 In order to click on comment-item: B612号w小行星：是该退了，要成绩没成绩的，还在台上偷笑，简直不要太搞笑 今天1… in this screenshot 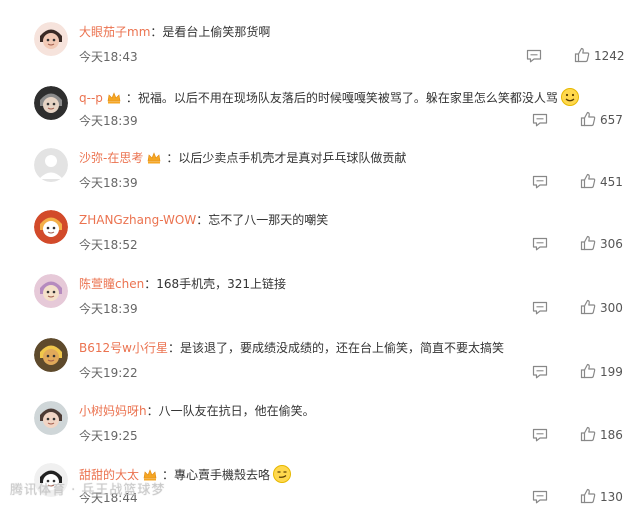, I will do `click(320, 369)`.